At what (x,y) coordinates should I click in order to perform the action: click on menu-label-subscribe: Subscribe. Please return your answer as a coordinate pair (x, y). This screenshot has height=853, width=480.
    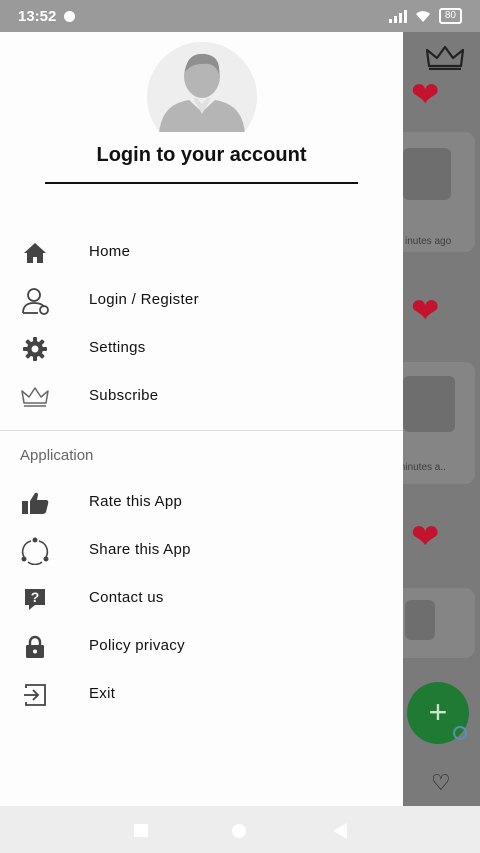
    Looking at the image, I should click on (124, 395).